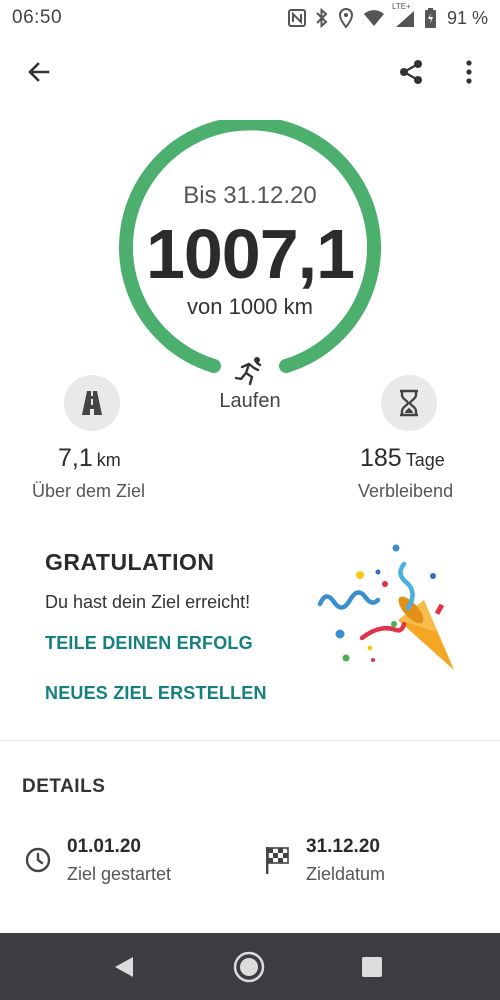  Describe the element at coordinates (406, 491) in the screenshot. I see `remaining-label: Verbleibend` at that location.